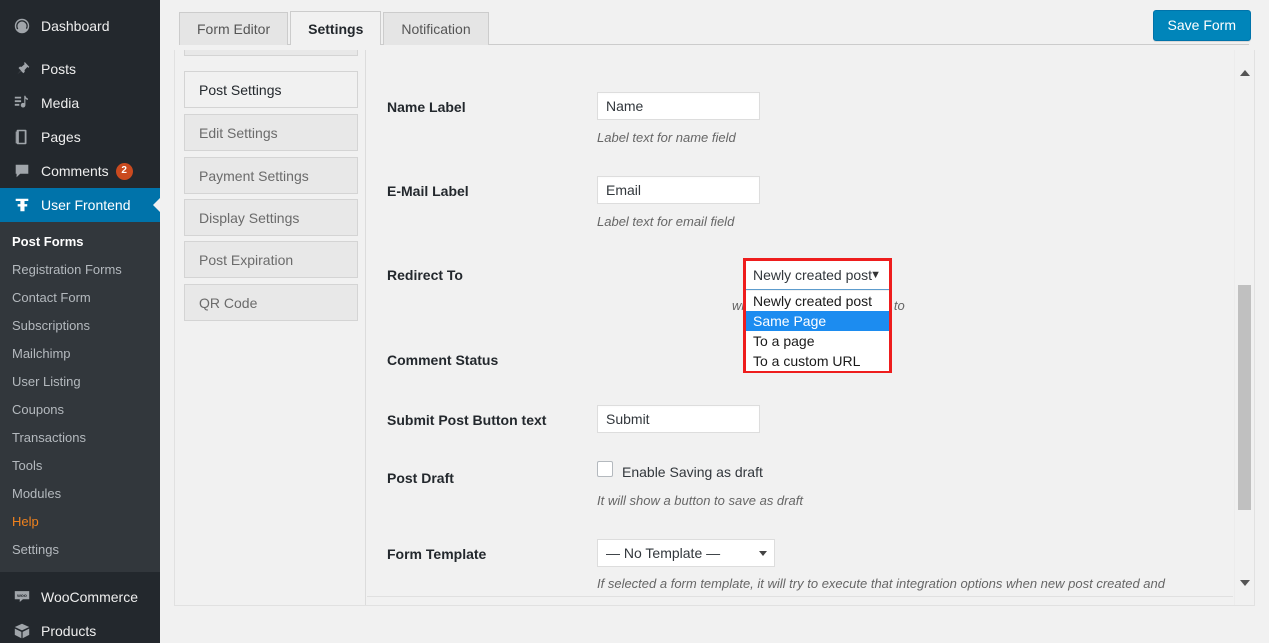 The width and height of the screenshot is (1269, 643). What do you see at coordinates (238, 132) in the screenshot?
I see `settings-nav-label: Edit Settings` at bounding box center [238, 132].